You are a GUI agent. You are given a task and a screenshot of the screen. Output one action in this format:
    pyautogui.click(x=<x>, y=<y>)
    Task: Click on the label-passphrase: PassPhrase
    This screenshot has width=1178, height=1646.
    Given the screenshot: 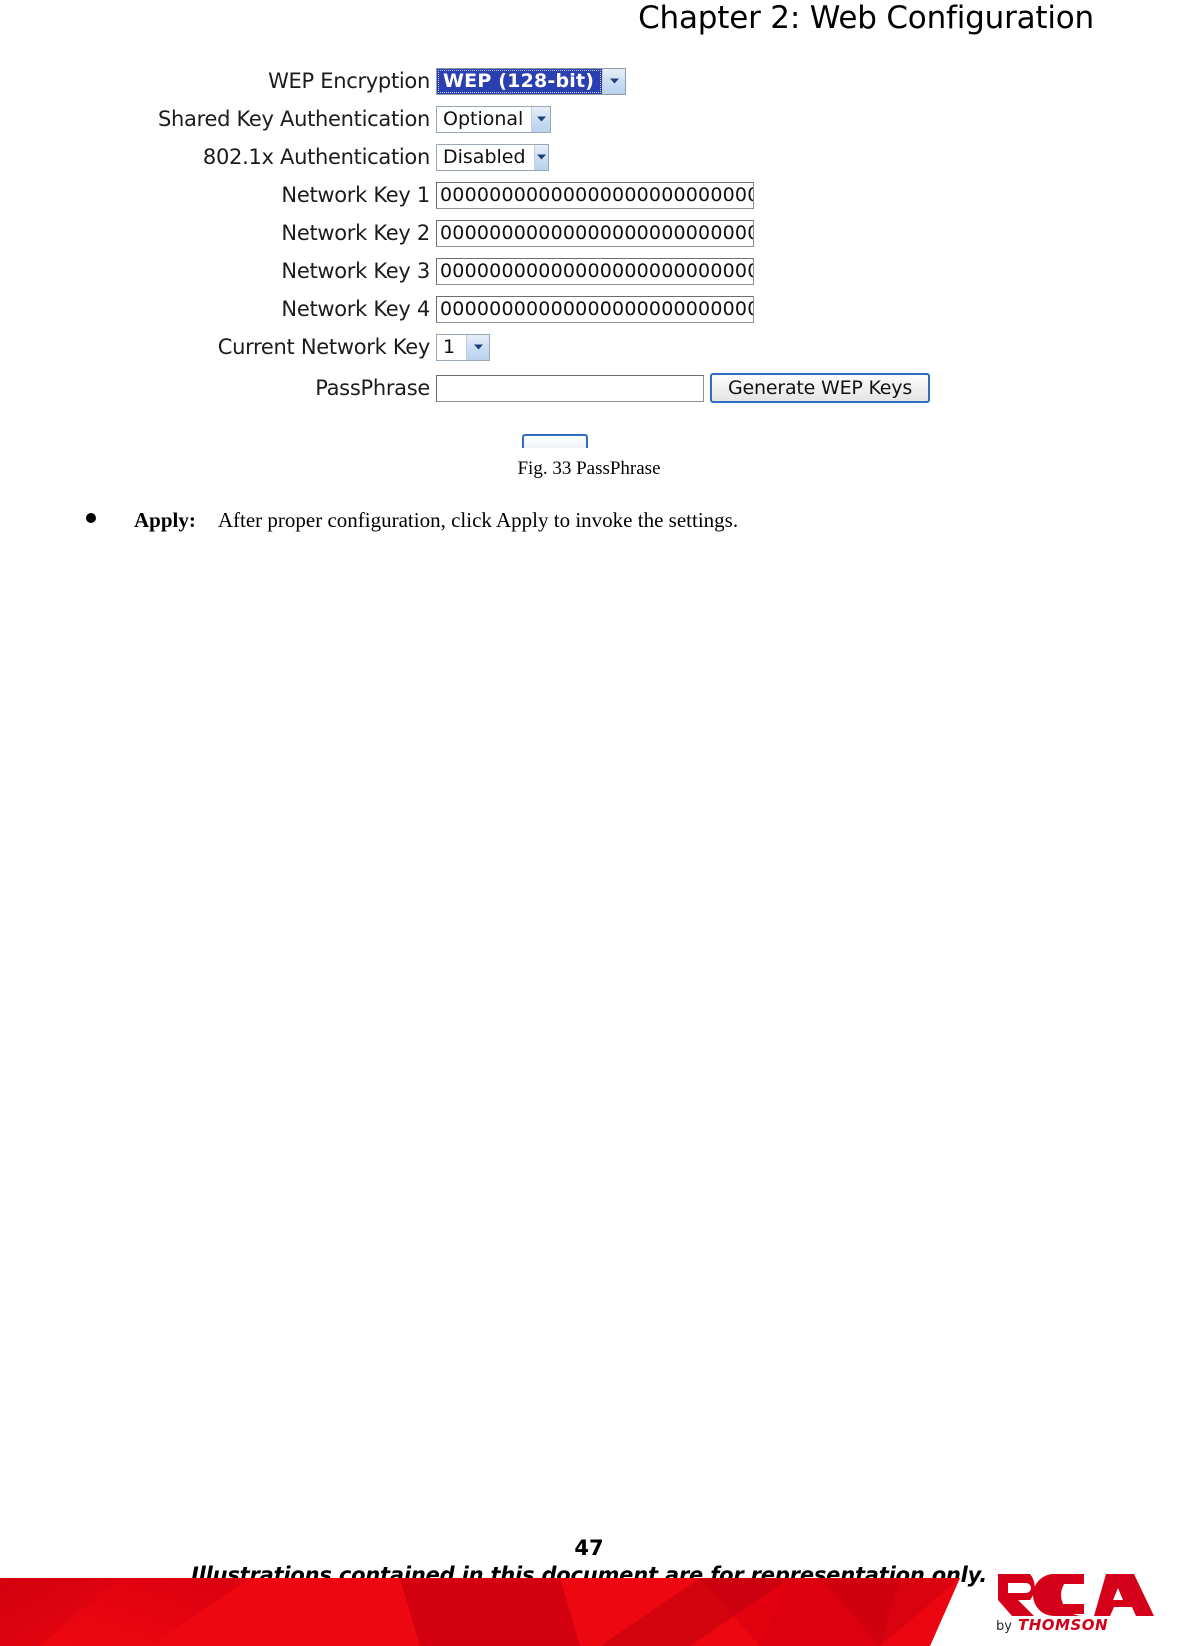 What is the action you would take?
    pyautogui.click(x=372, y=388)
    